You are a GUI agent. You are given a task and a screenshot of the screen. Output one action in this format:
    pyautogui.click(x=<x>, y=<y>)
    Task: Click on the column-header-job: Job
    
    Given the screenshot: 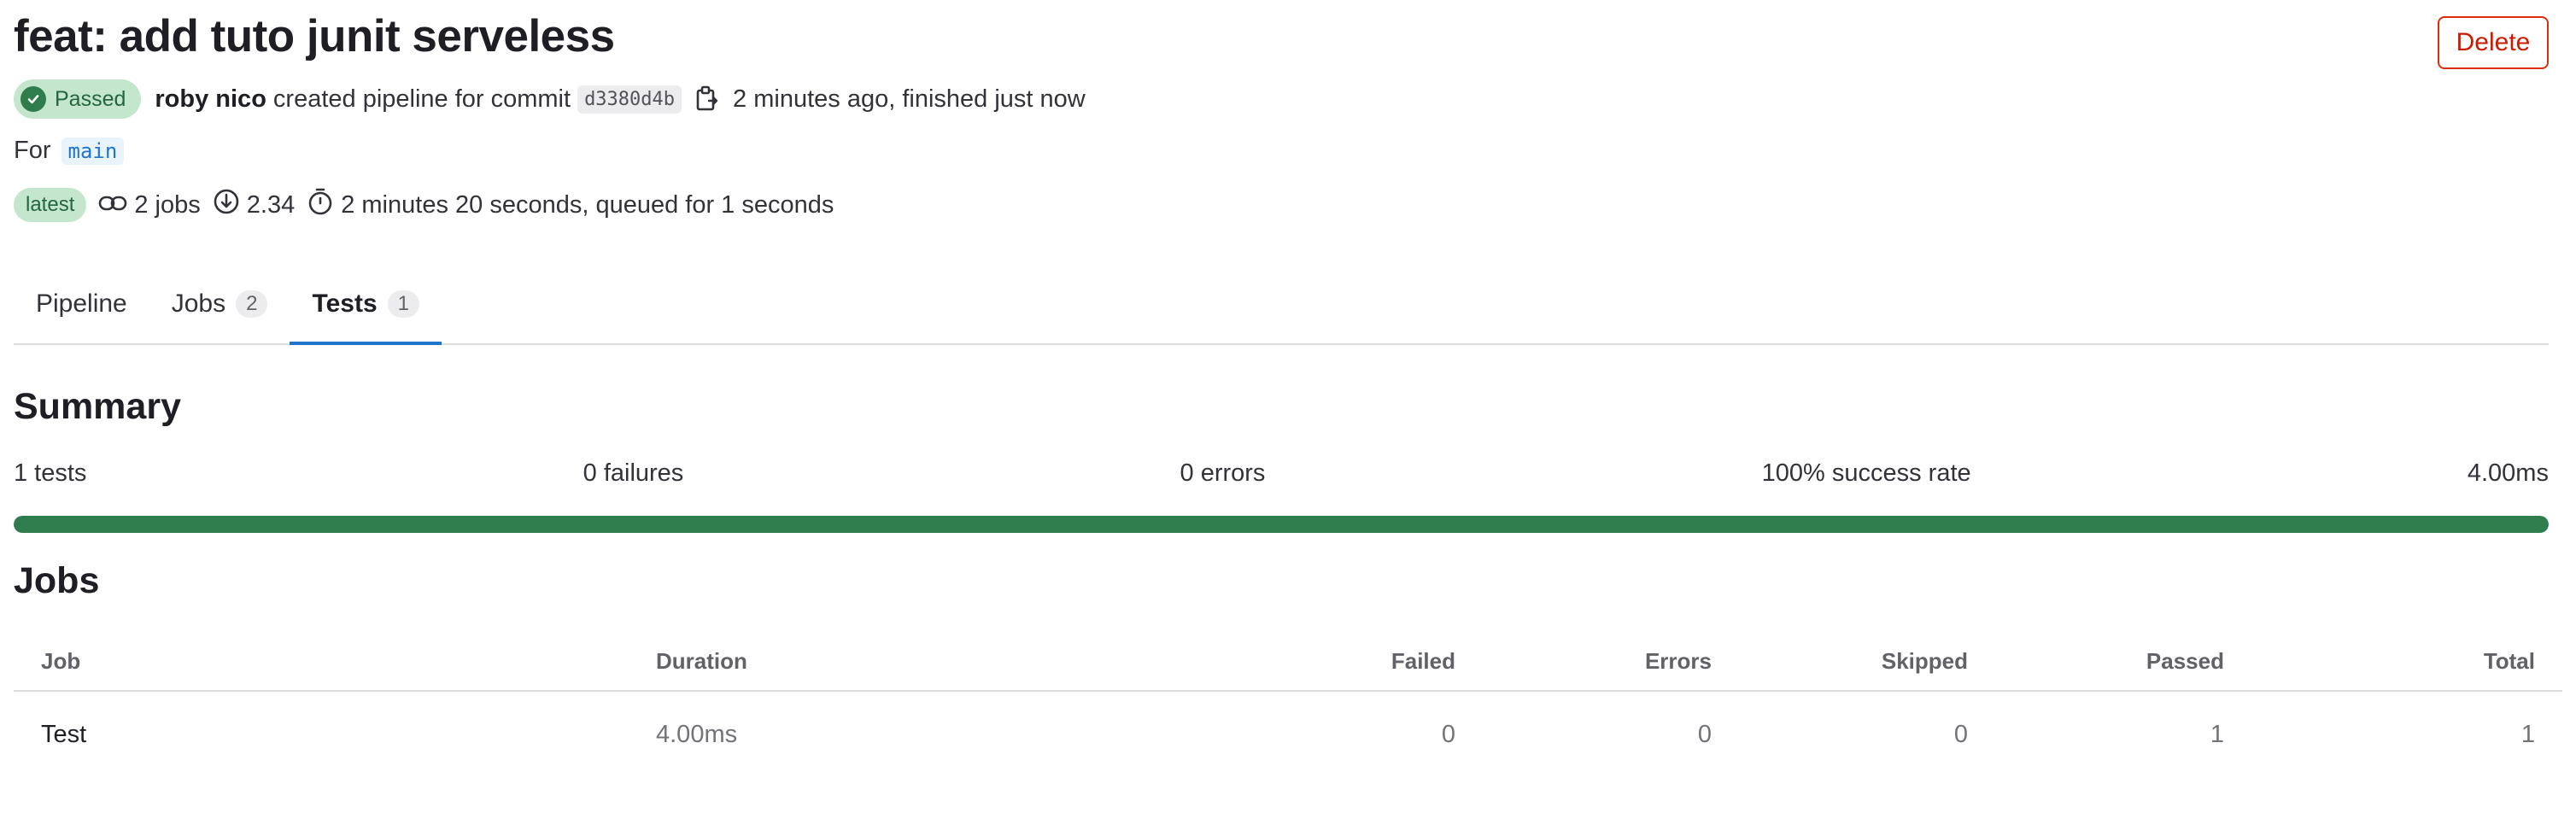 What is the action you would take?
    pyautogui.click(x=321, y=662)
    